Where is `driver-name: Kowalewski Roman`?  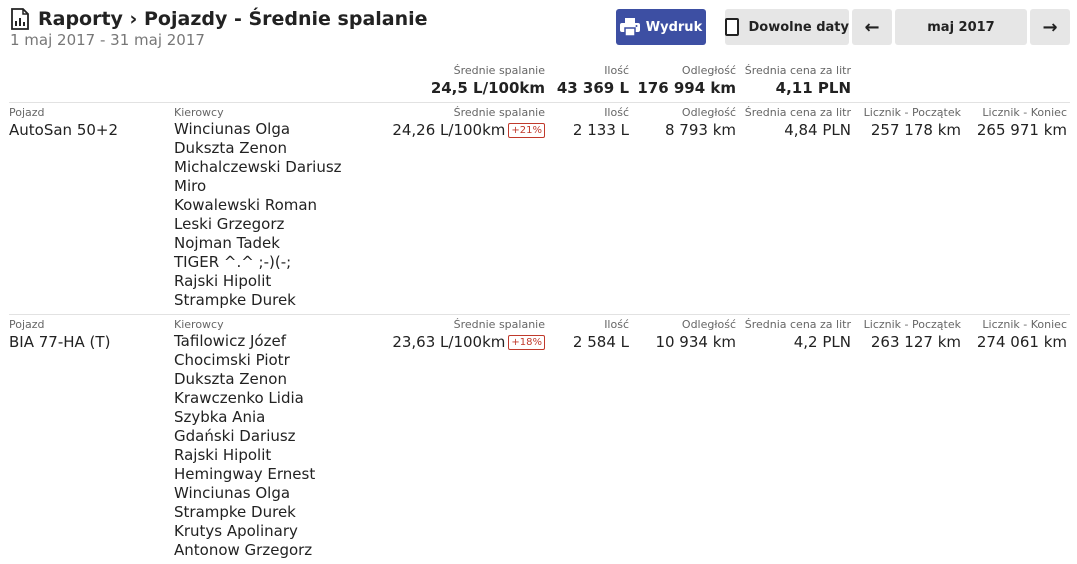
driver-name: Kowalewski Roman is located at coordinates (246, 205).